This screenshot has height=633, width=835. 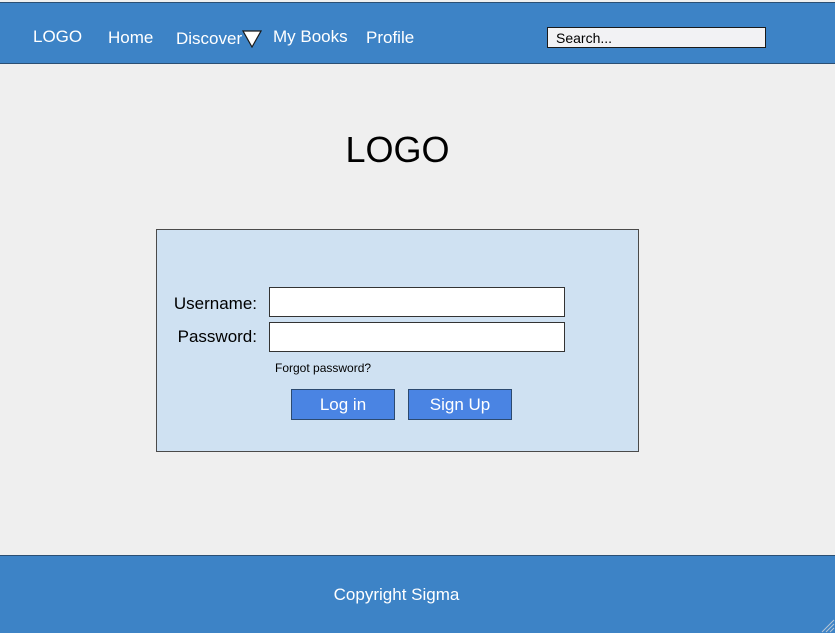 I want to click on nav-item-profile: Profile, so click(x=390, y=38).